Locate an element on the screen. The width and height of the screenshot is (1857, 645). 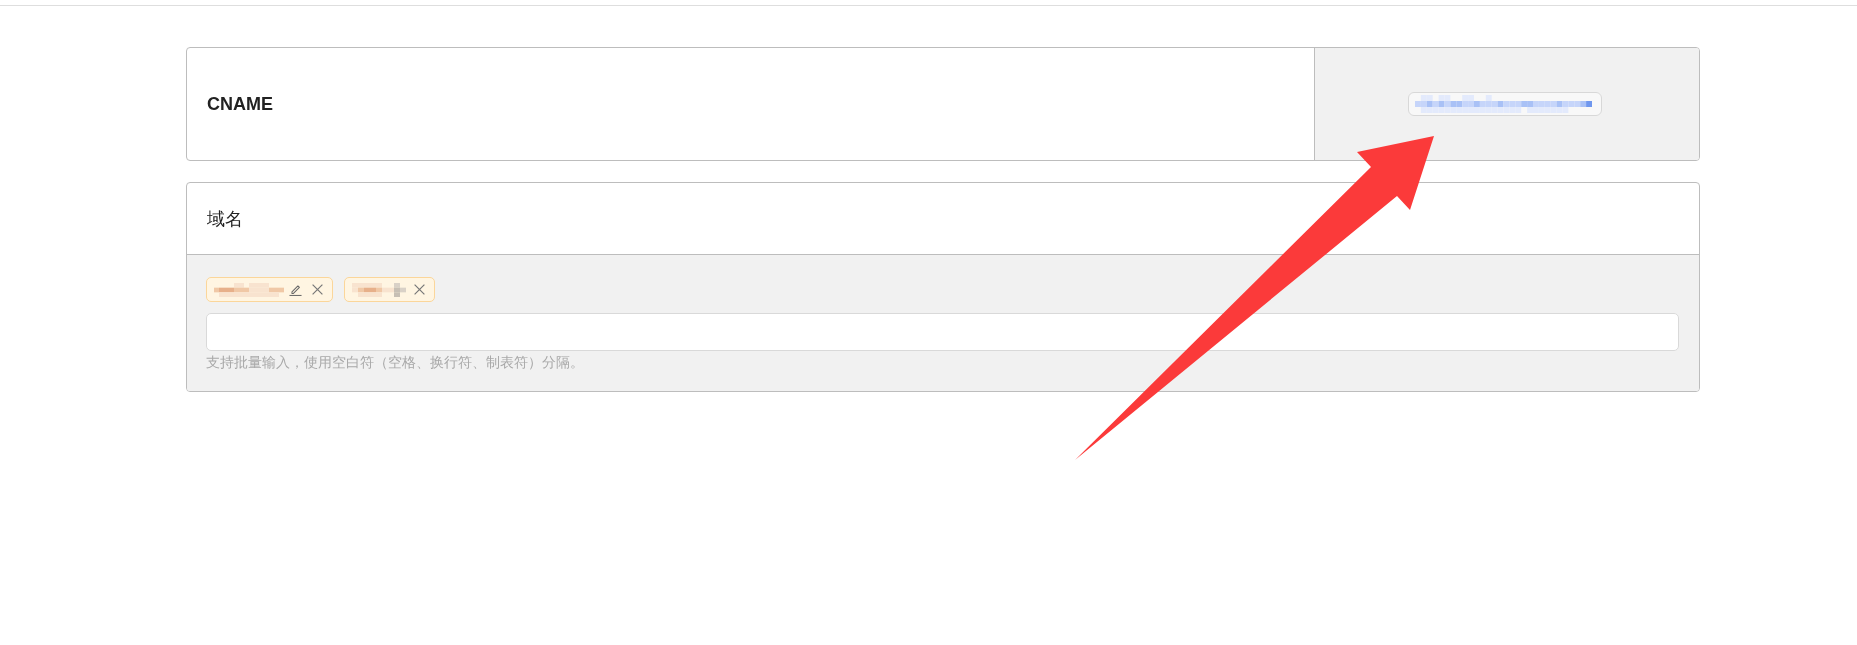
hint-text: 支持批量输入，使用空白符（空格、换行符、制表符）分隔。 is located at coordinates (395, 362).